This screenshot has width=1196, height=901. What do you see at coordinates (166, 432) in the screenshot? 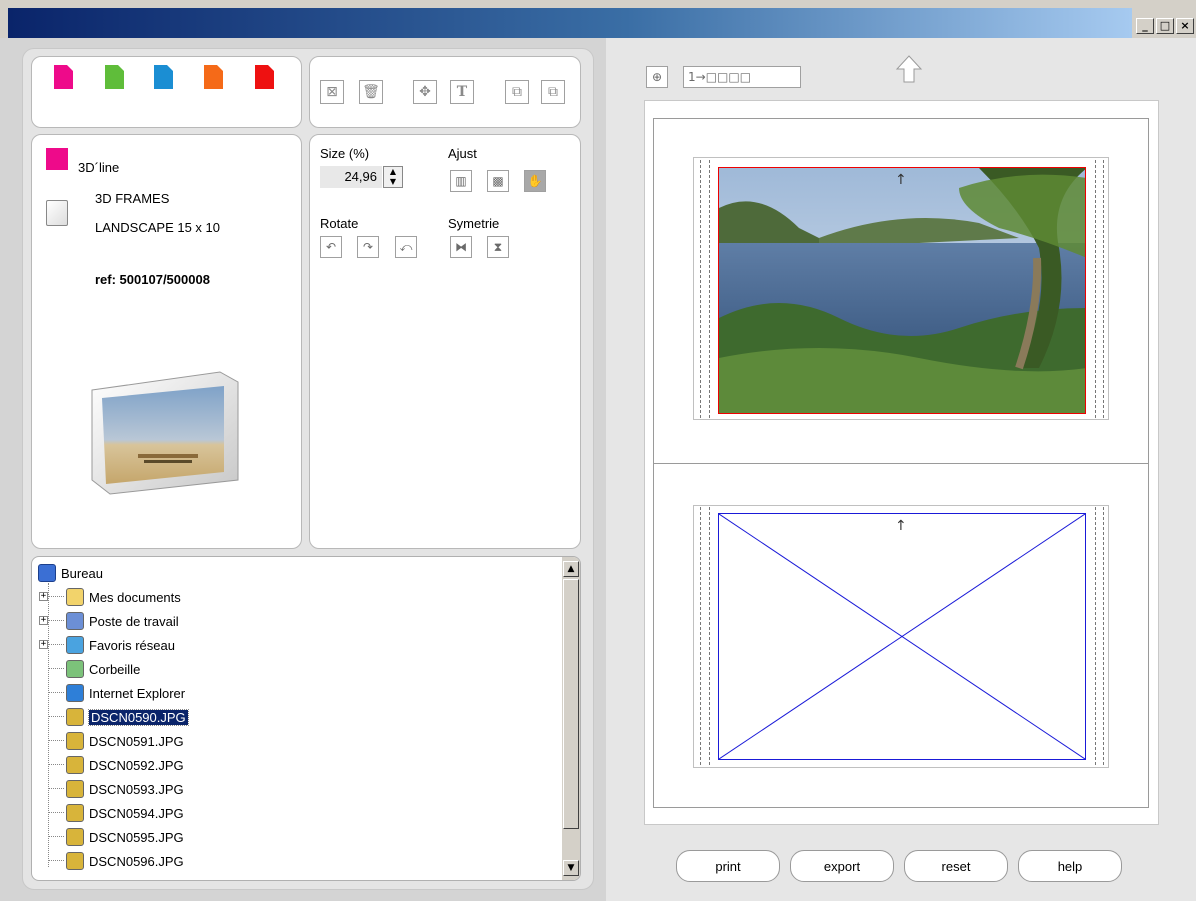
I see `frame-preview-thumbnail` at bounding box center [166, 432].